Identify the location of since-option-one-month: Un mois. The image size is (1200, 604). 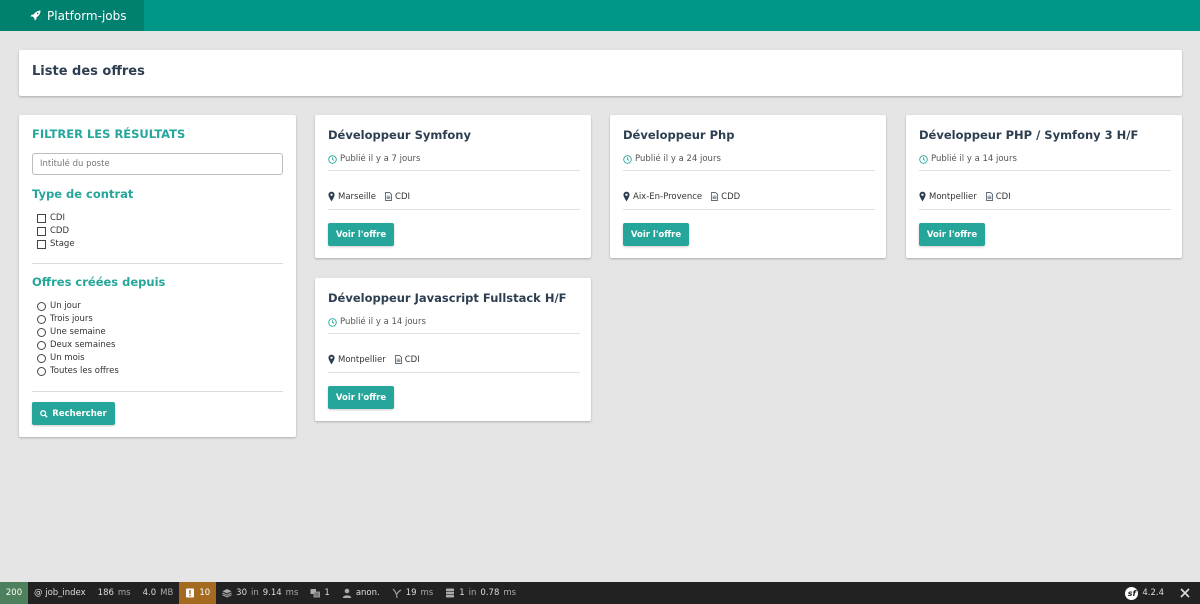
(61, 358).